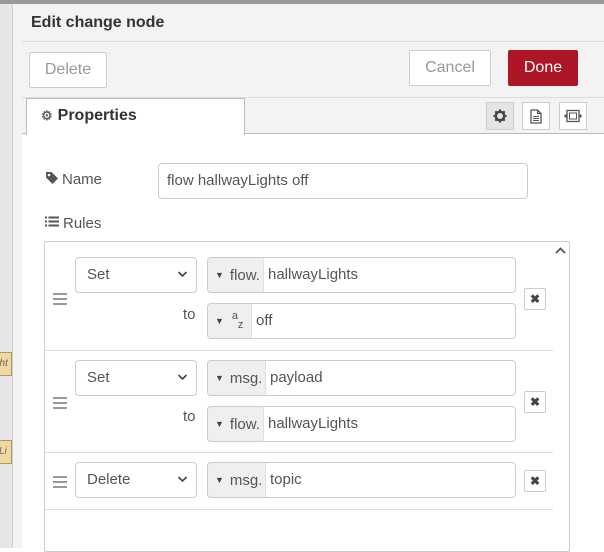  Describe the element at coordinates (6, 274) in the screenshot. I see `flow-canvas` at that location.